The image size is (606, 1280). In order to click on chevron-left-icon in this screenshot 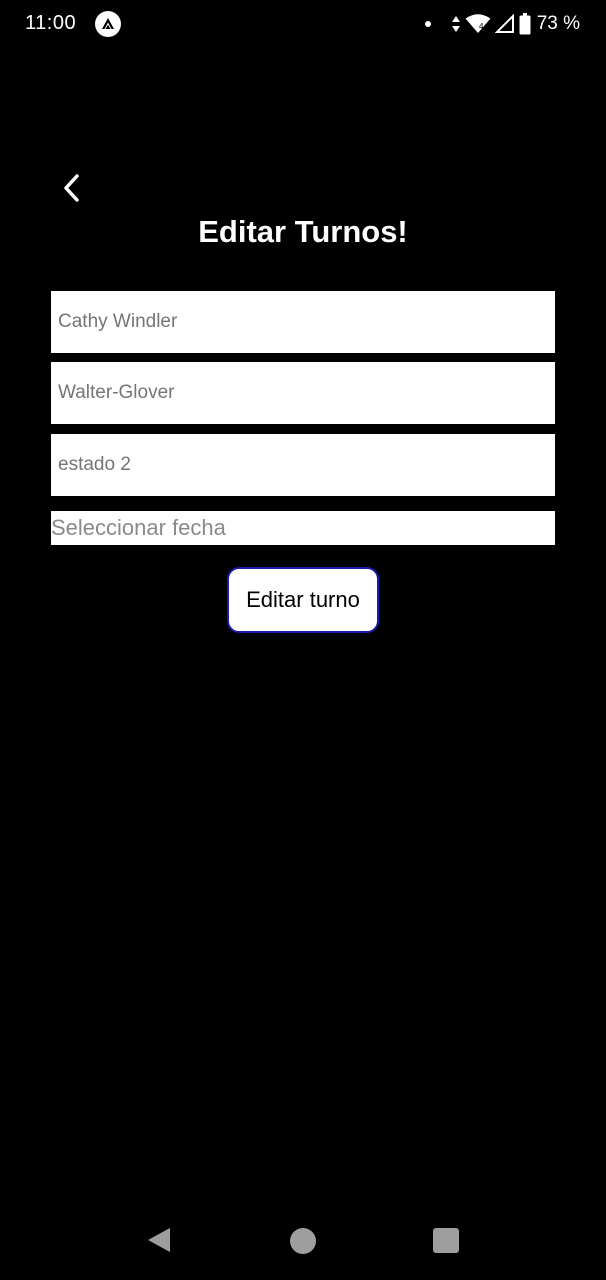, I will do `click(72, 190)`.